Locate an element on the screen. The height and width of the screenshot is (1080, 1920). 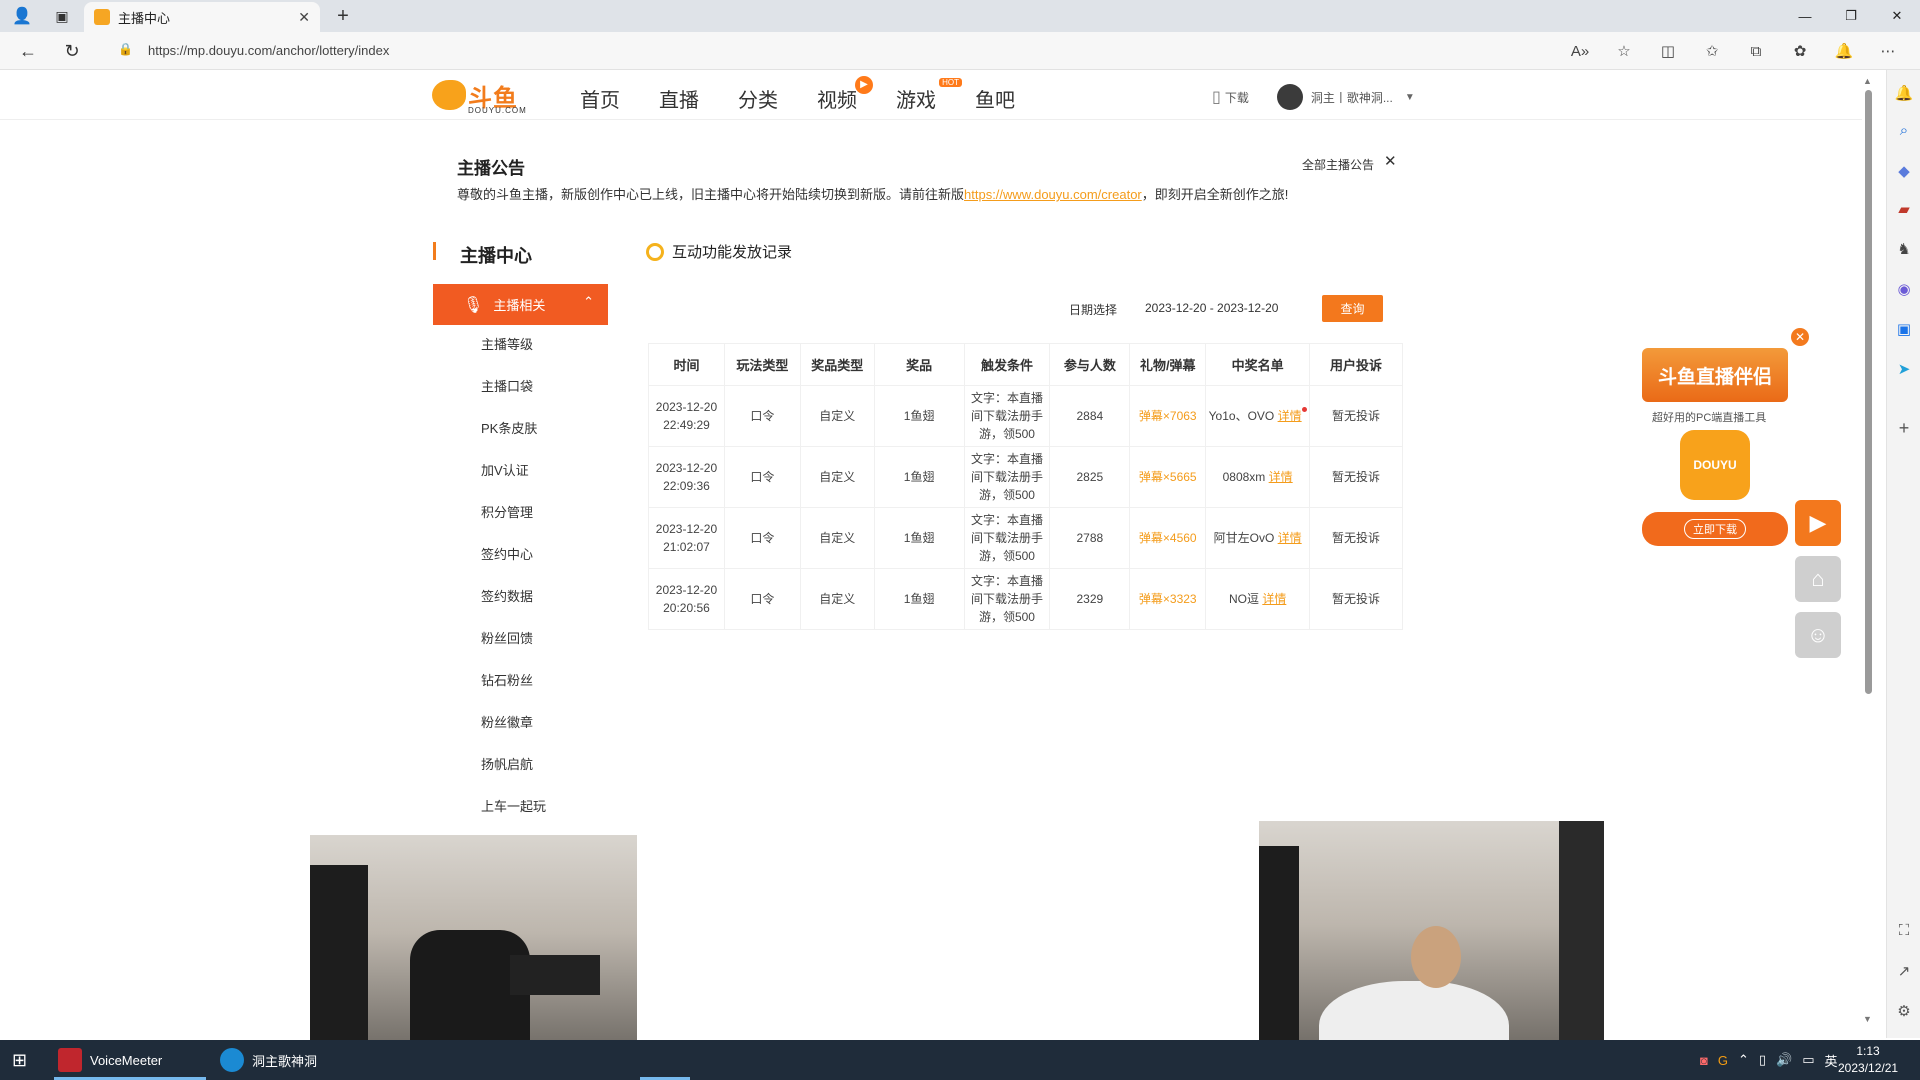
tray-g-icon: G is located at coordinates (1723, 1060).